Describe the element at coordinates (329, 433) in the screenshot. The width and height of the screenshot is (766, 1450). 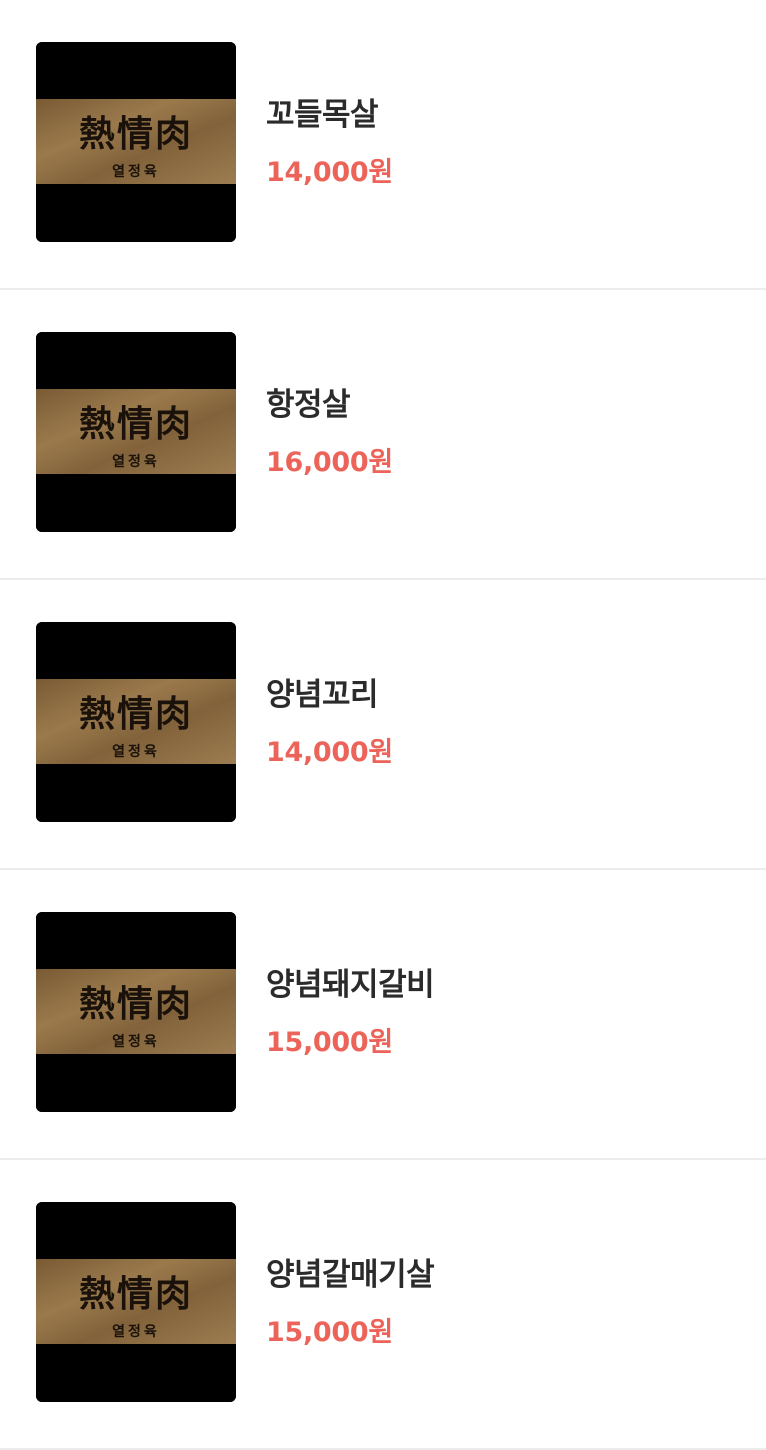
I see `menu-item-info: 항정살 16,000원` at that location.